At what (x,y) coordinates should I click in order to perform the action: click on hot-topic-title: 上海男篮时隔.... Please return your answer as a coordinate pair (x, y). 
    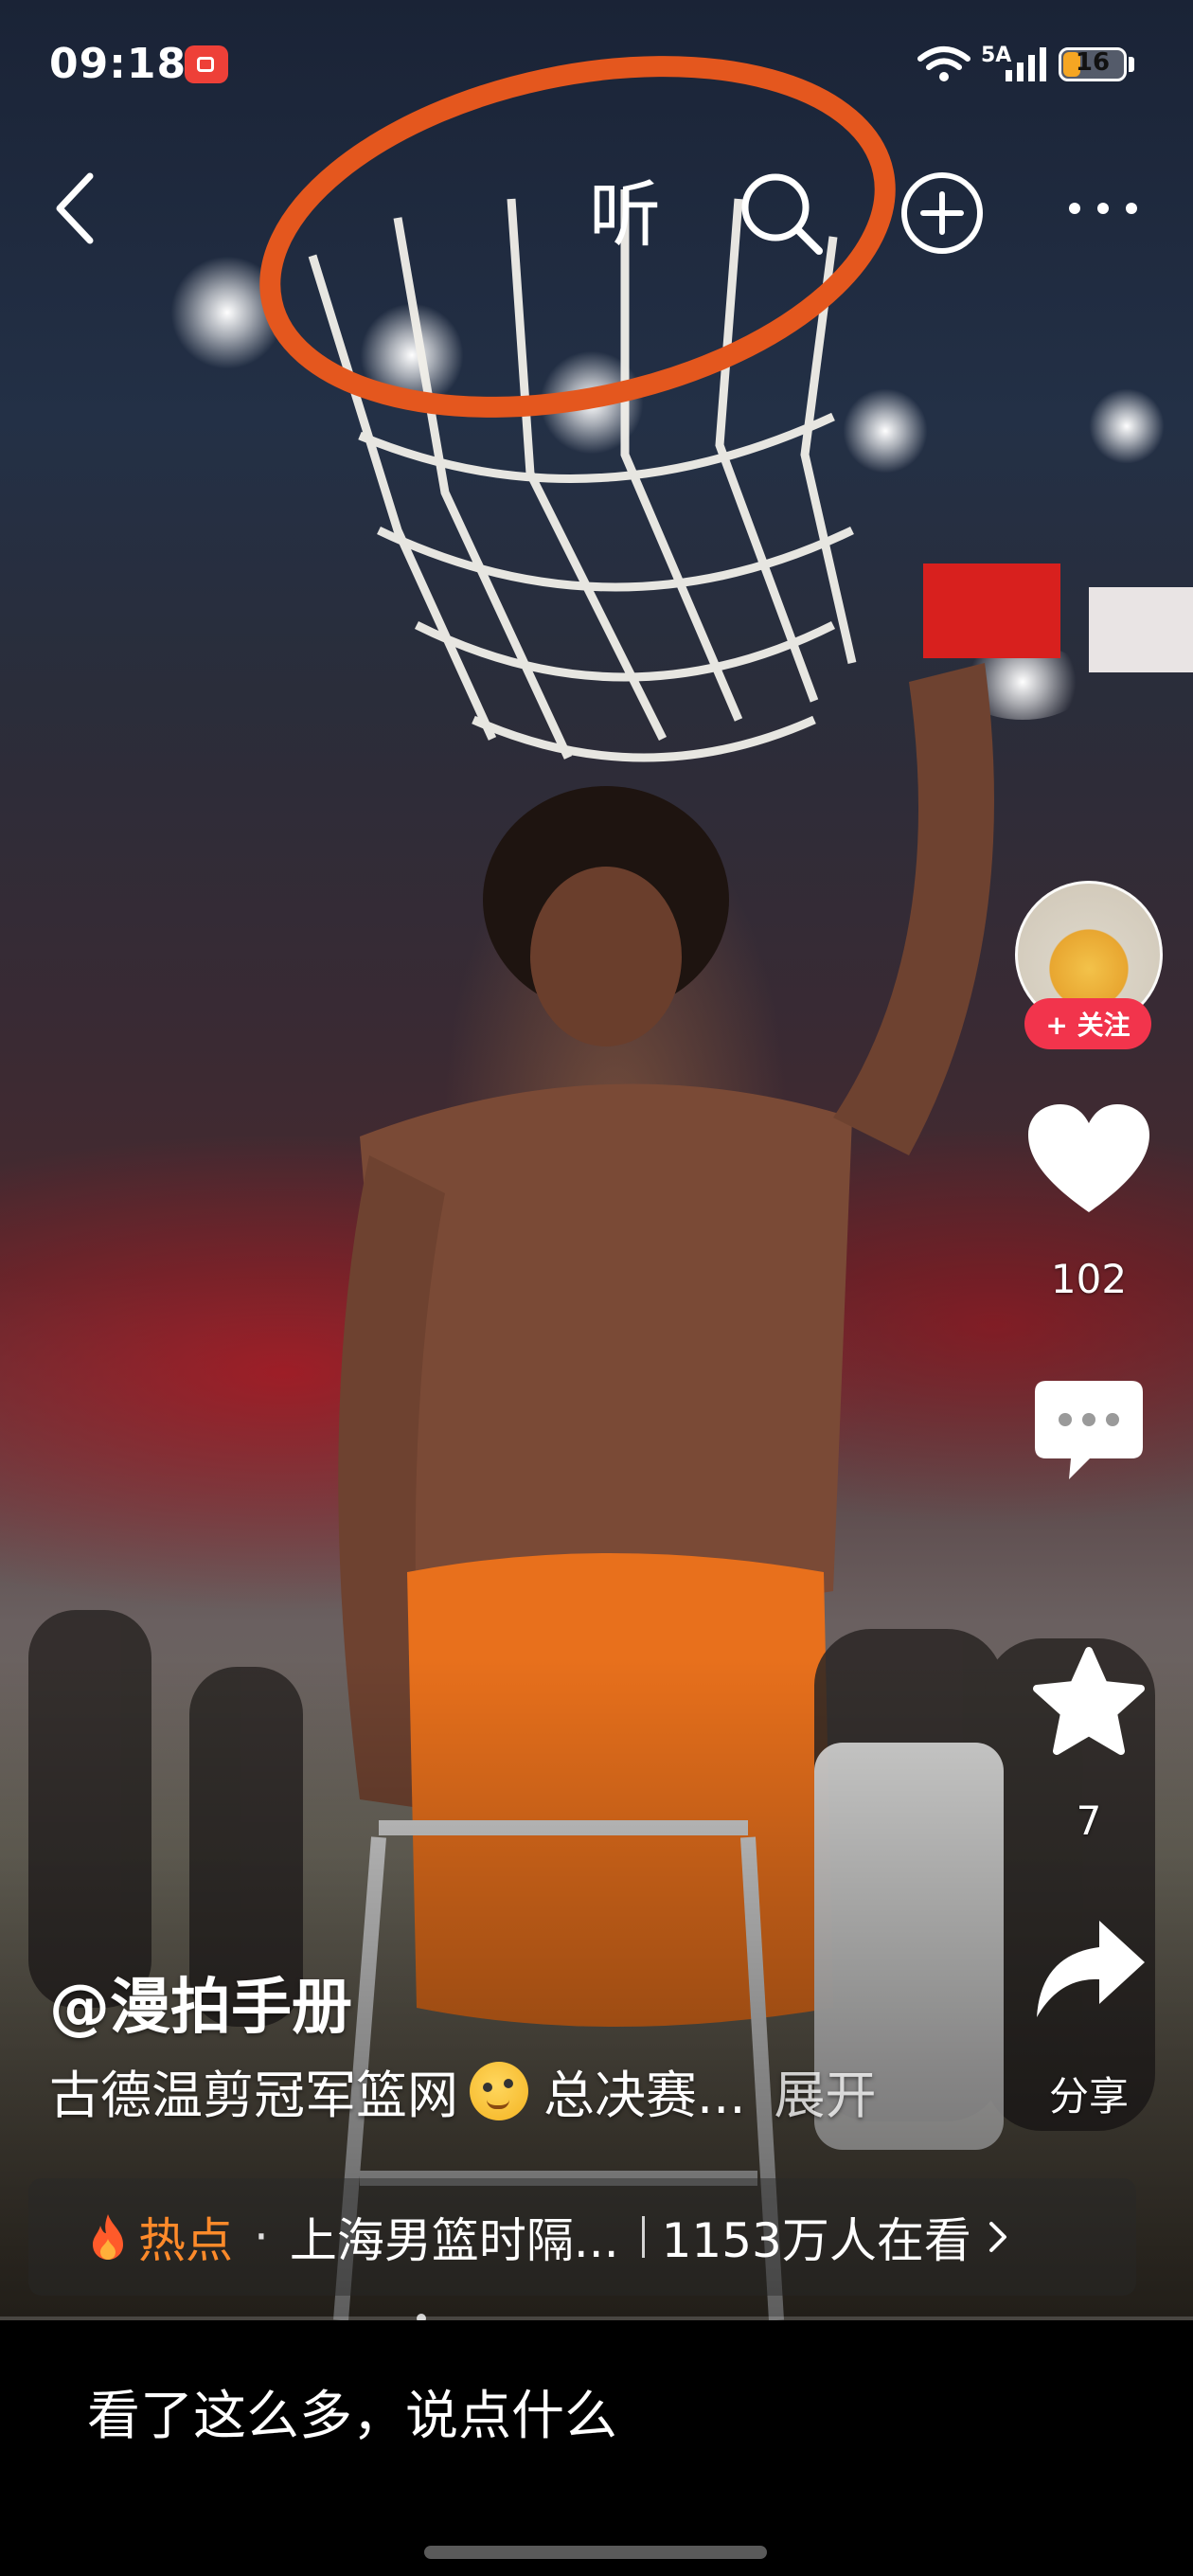
    Looking at the image, I should click on (454, 2240).